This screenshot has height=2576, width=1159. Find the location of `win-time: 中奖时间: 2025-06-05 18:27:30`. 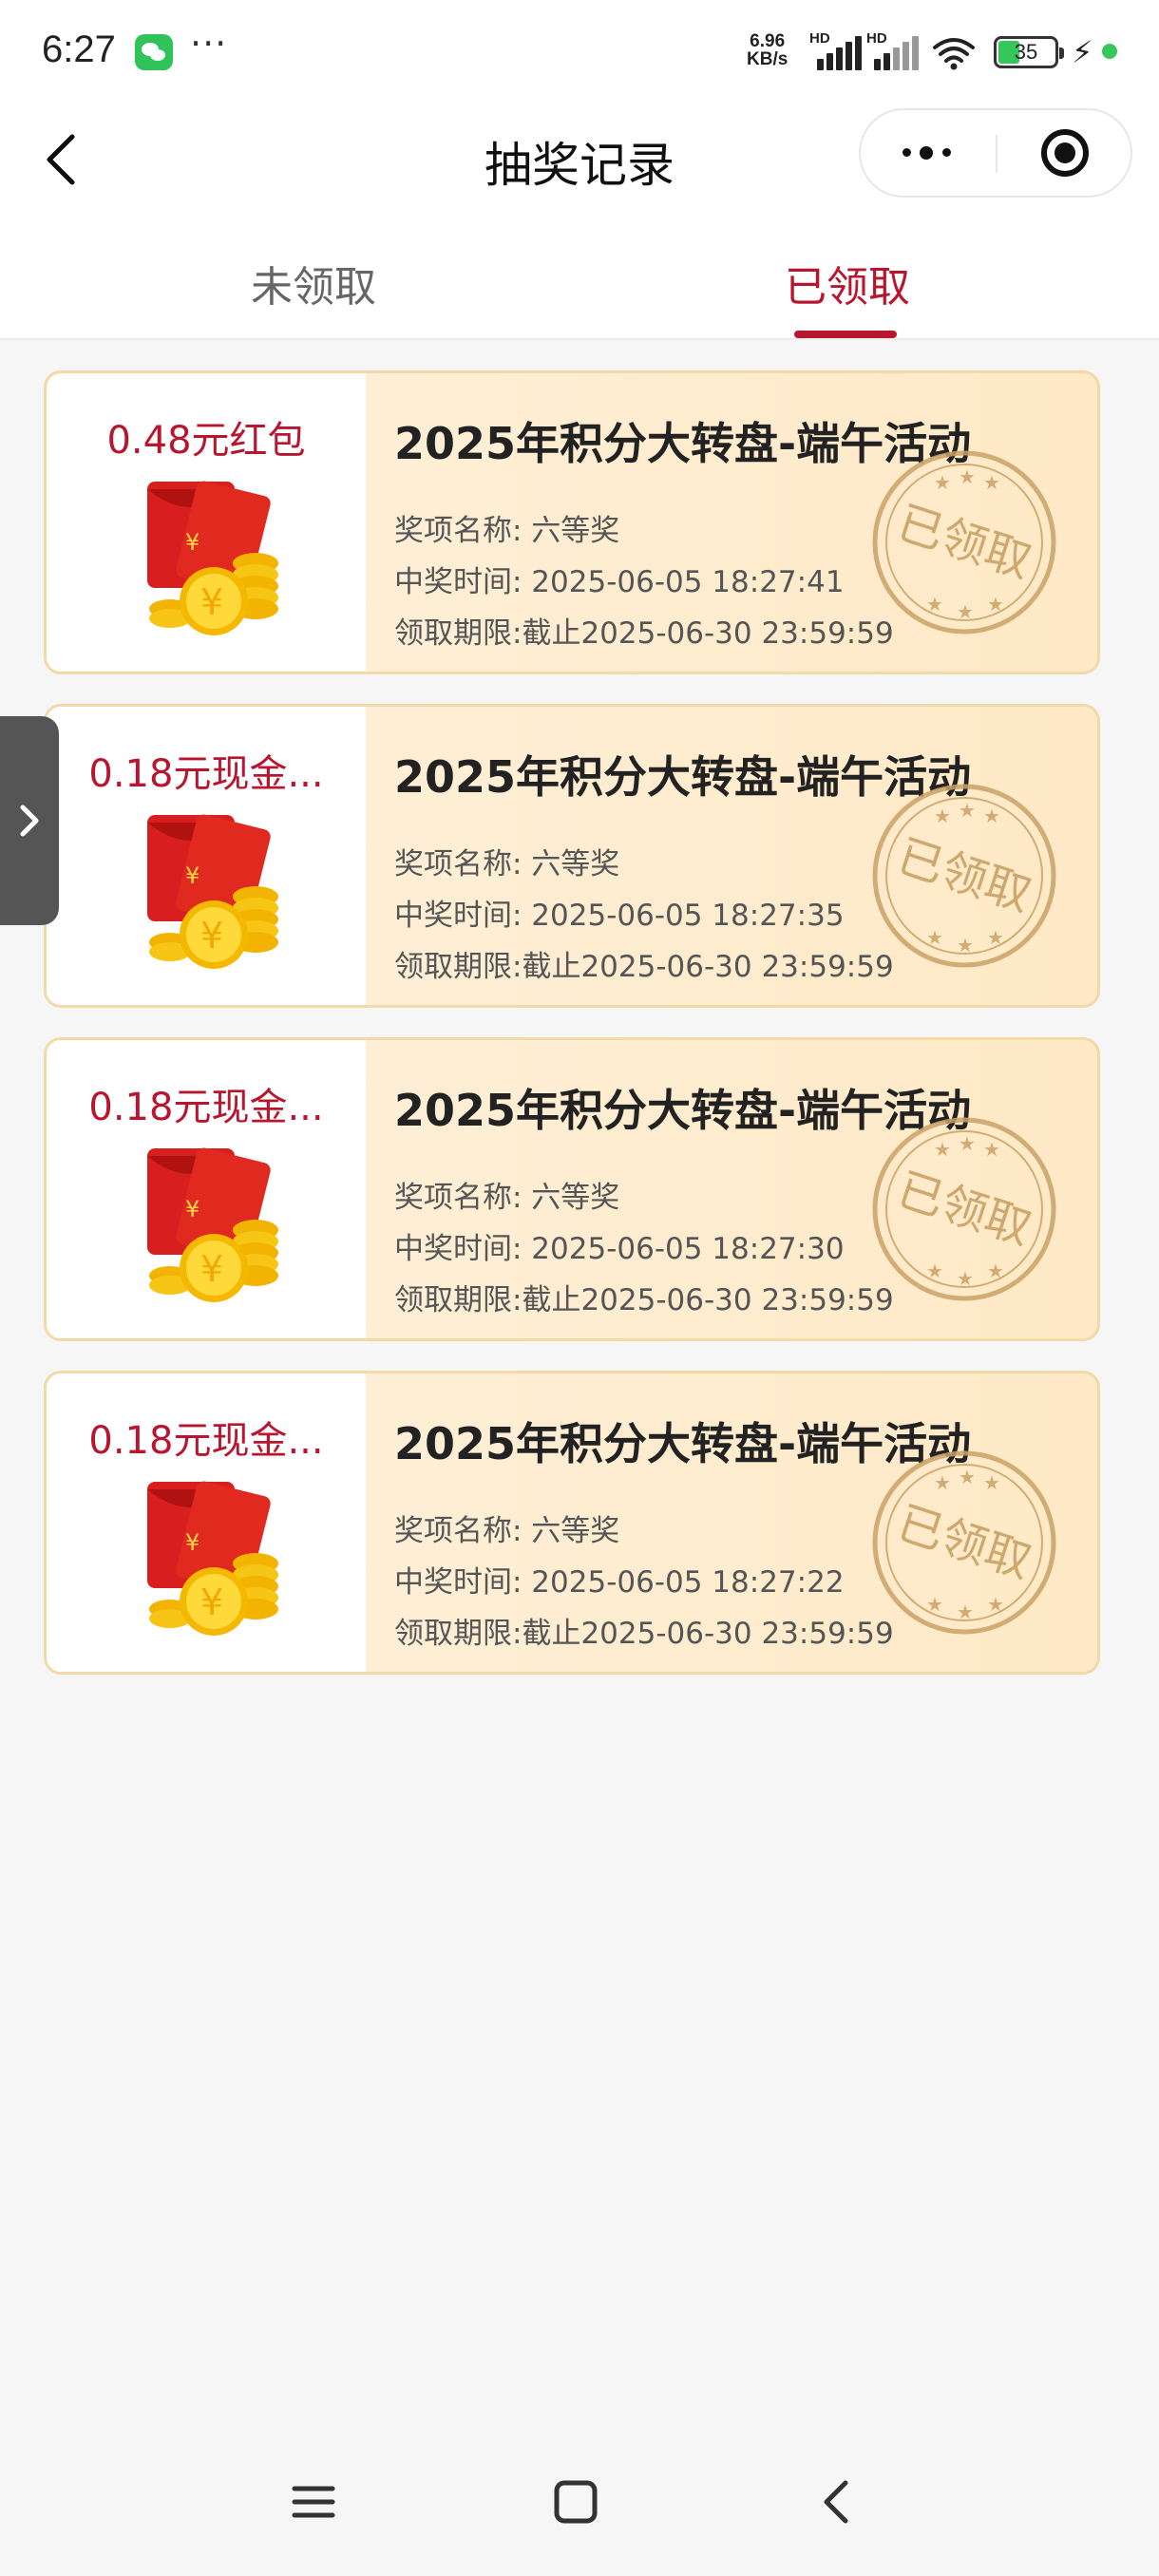

win-time: 中奖时间: 2025-06-05 18:27:30 is located at coordinates (619, 1249).